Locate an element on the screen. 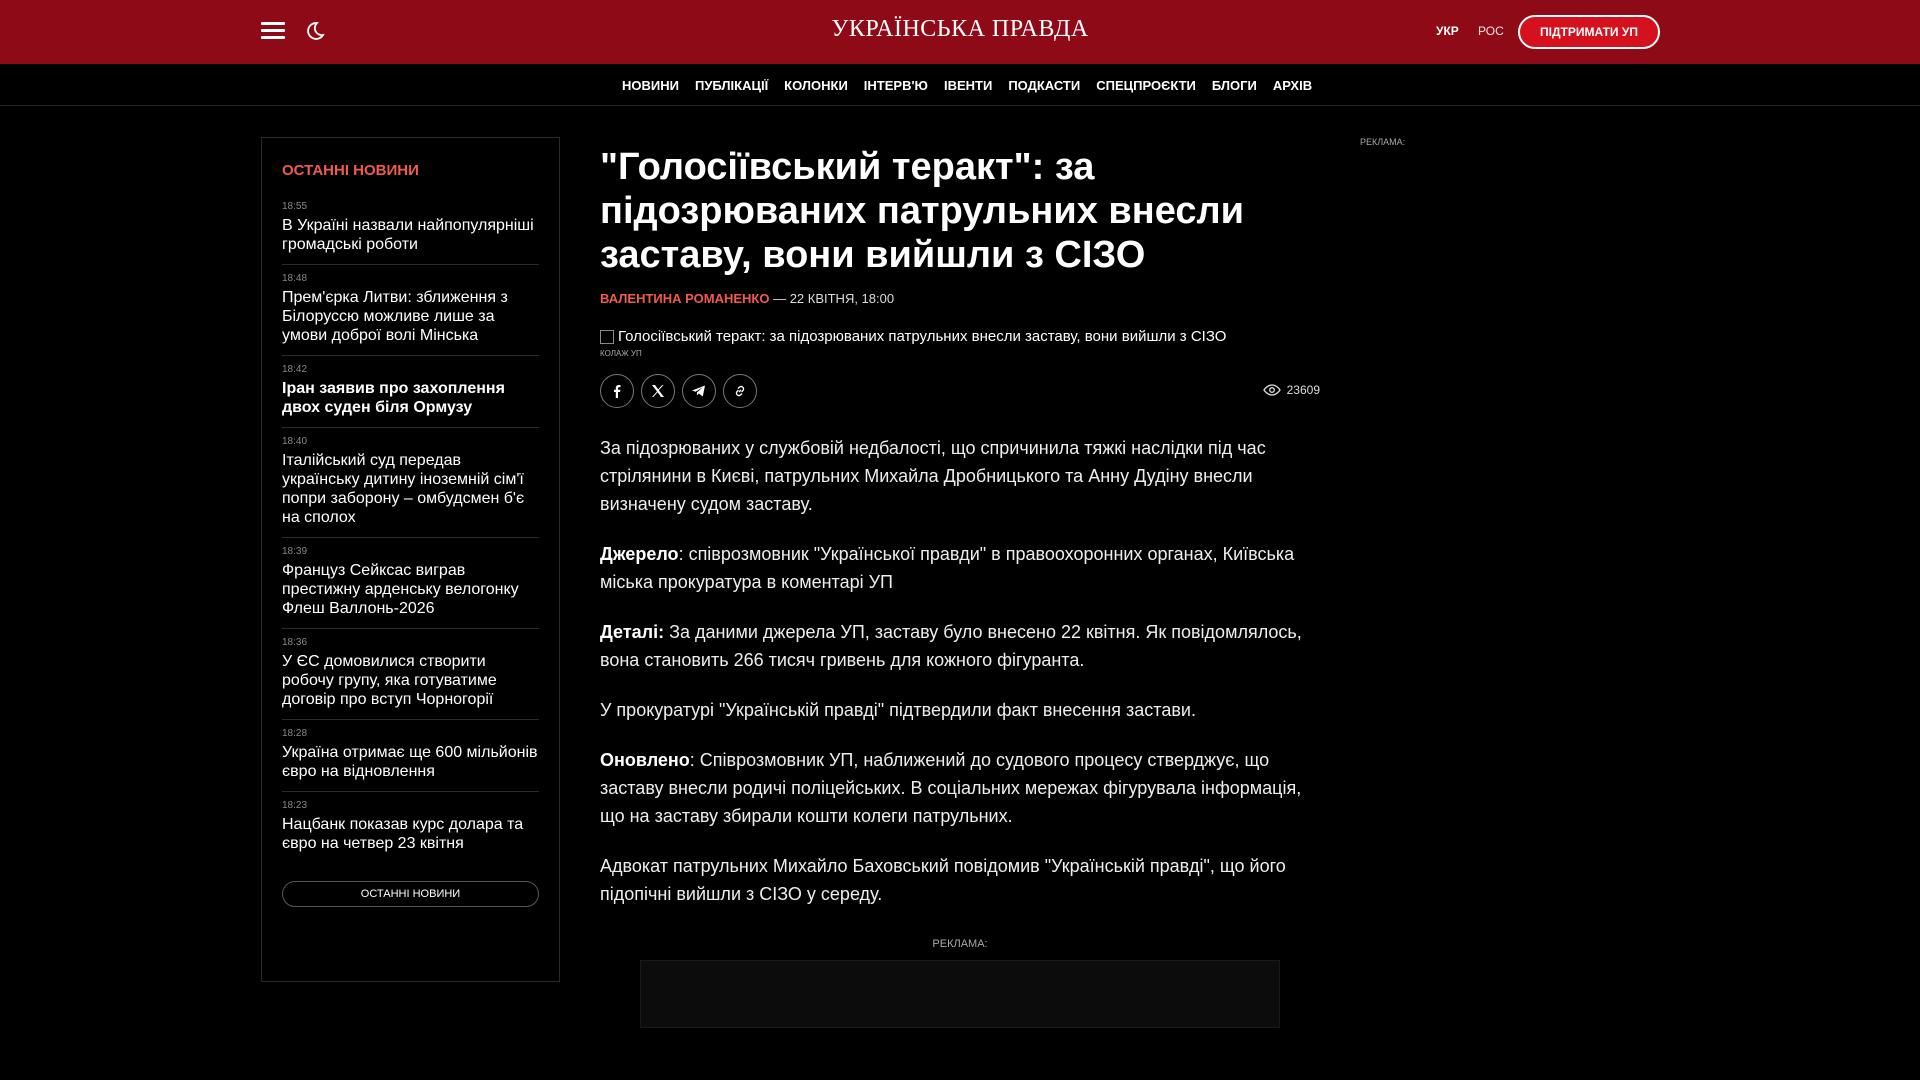 The height and width of the screenshot is (1080, 1920). nav-item-blogs: БЛОГИ is located at coordinates (1234, 85).